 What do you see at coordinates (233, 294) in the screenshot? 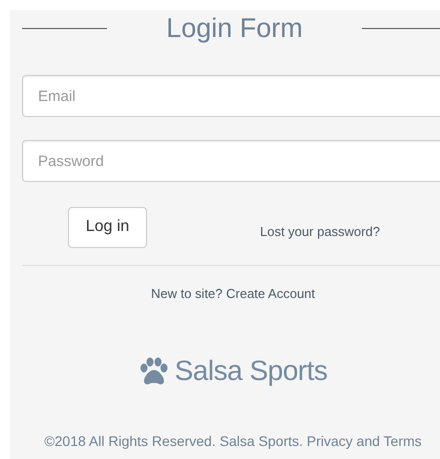
I see `signup-text: New to site? Create Account` at bounding box center [233, 294].